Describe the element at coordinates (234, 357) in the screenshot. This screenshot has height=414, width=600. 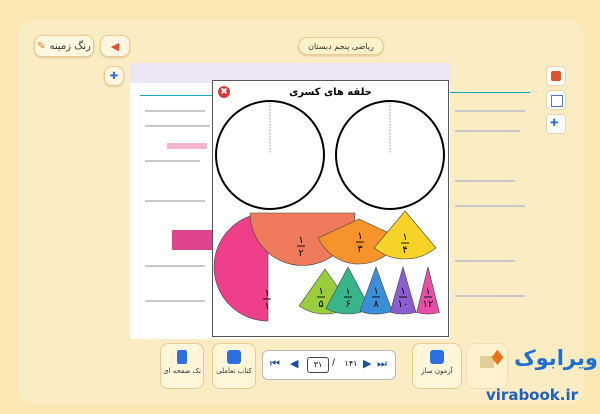
I see `hand-icon` at that location.